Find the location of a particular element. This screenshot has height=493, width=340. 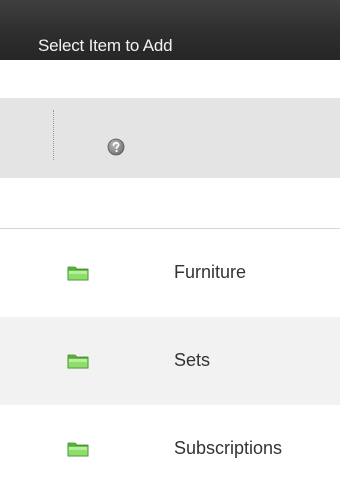

list-item-label: Sets is located at coordinates (192, 360).